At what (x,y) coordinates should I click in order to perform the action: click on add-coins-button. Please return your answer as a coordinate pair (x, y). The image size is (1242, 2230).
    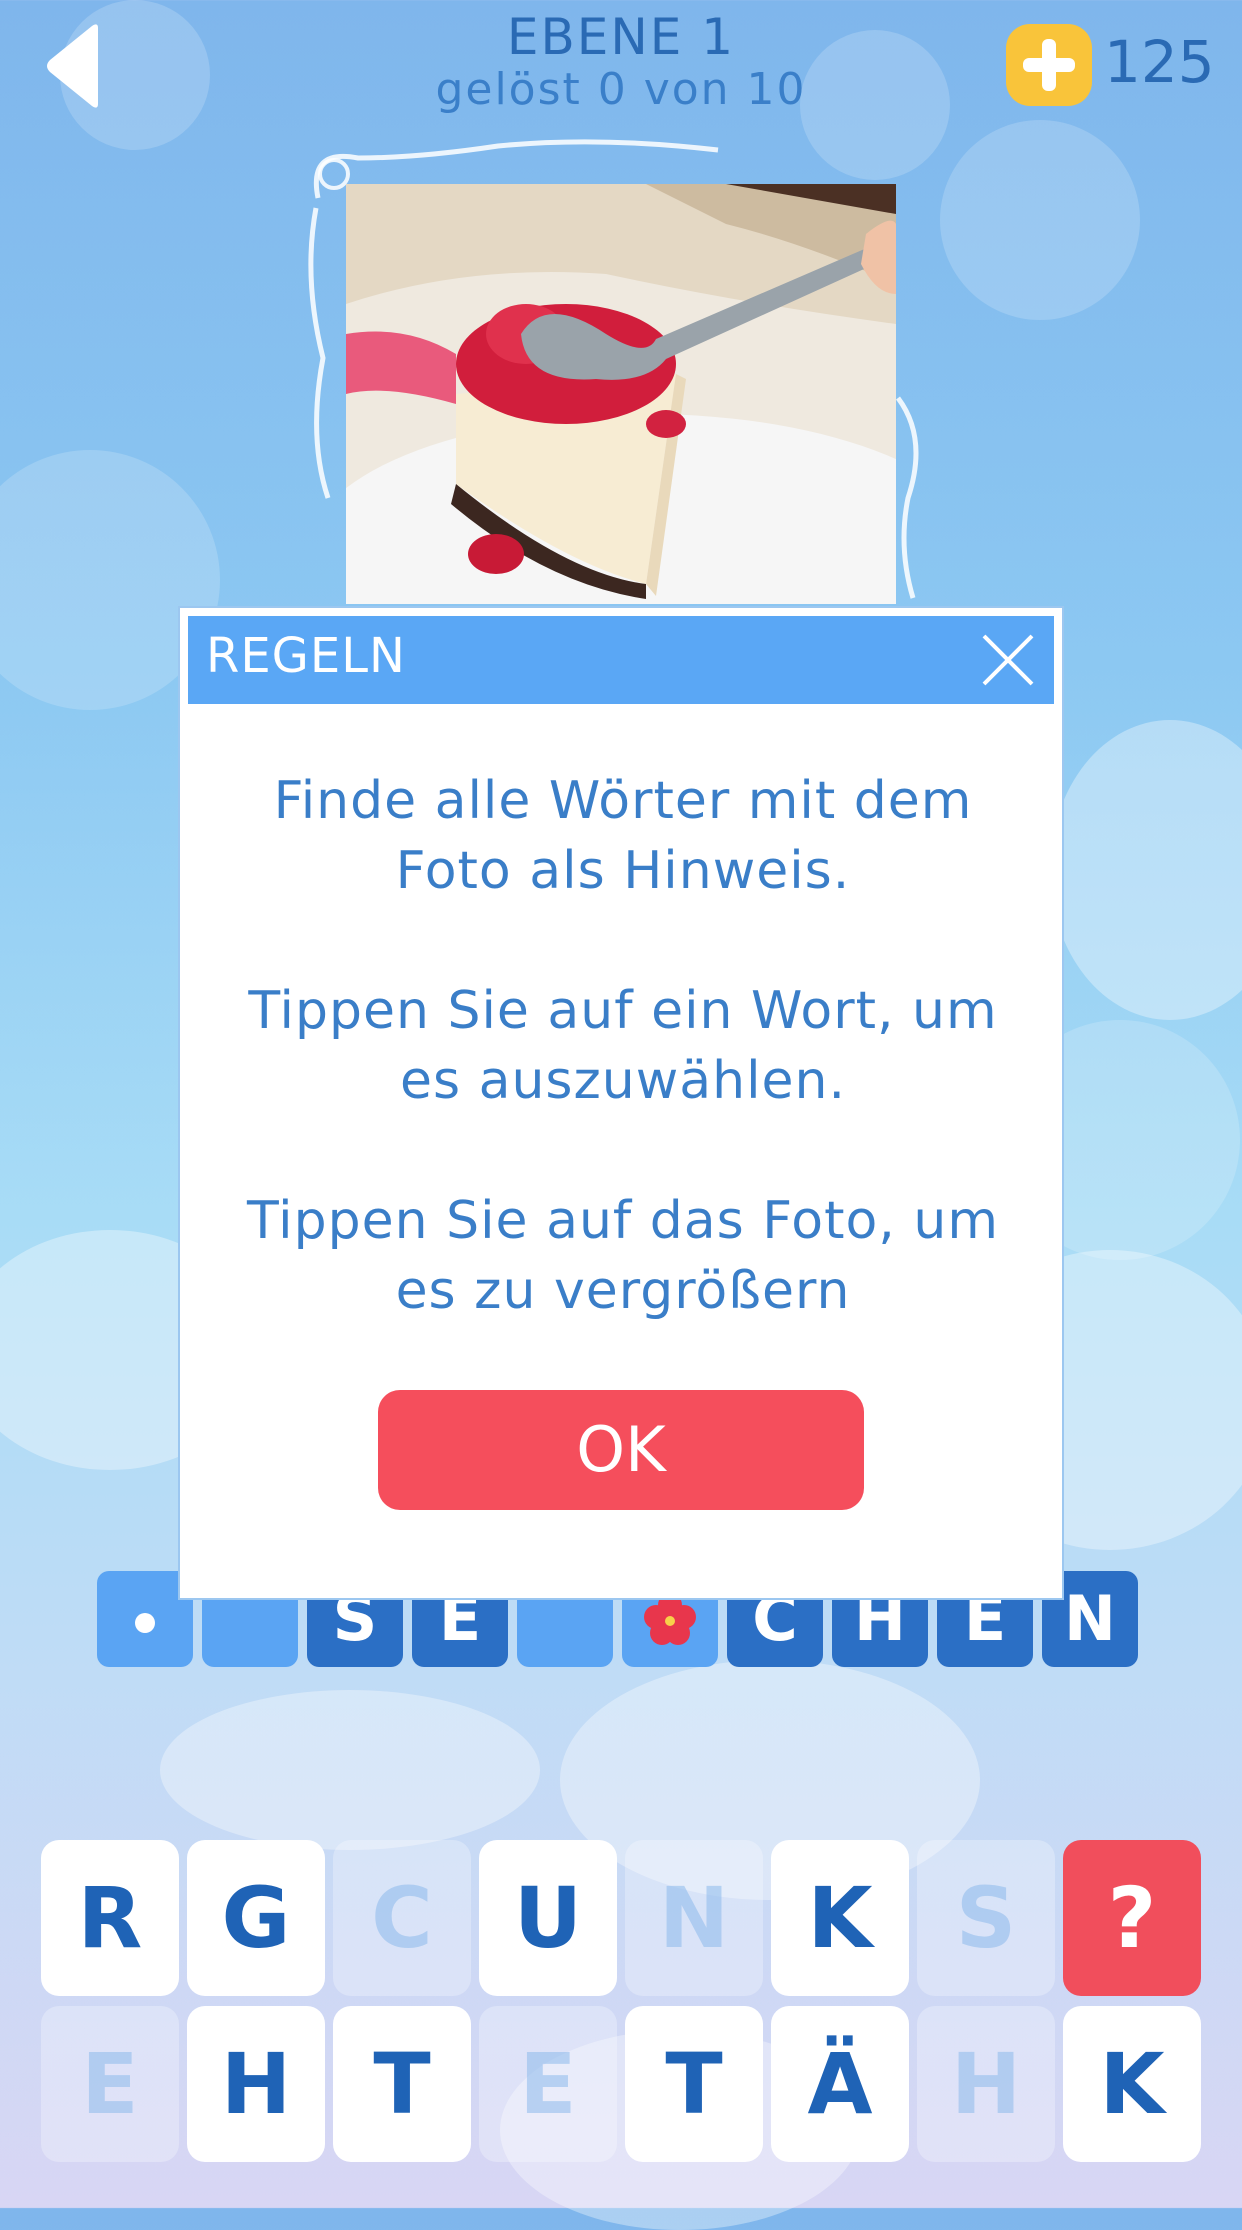
    Looking at the image, I should click on (1049, 65).